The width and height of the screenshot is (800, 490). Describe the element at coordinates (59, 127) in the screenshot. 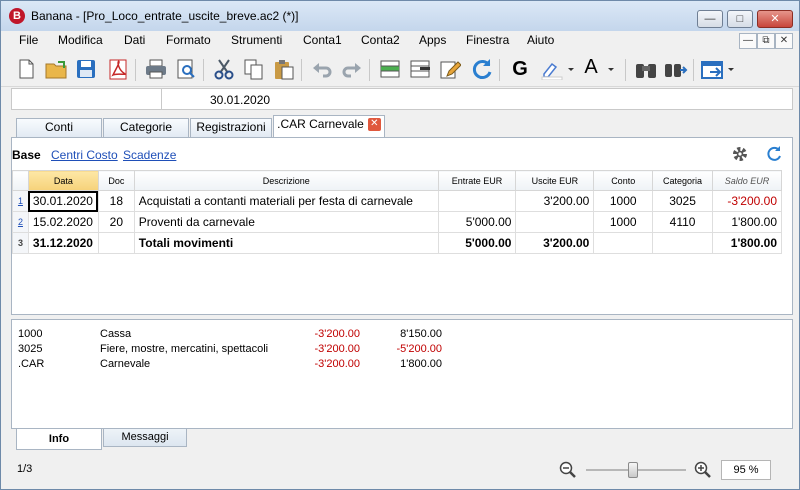

I see `tab-conti: Conti` at that location.